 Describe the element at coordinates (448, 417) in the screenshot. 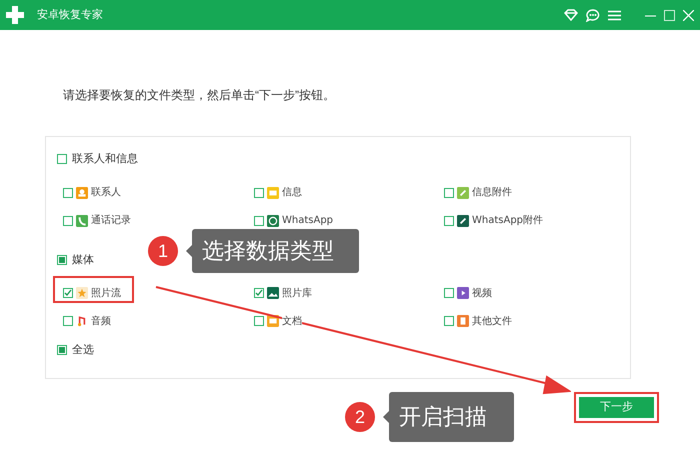

I see `callout-label: 开启扫描` at that location.